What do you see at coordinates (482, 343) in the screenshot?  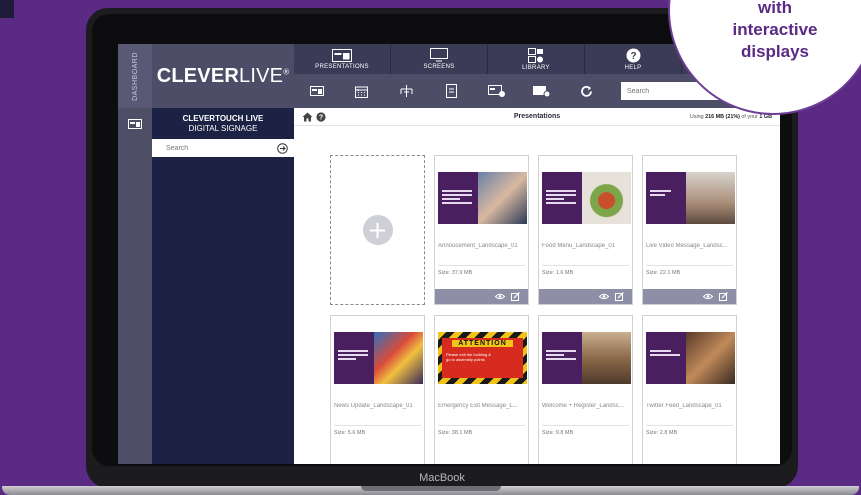 I see `attention-word: ATTENTION` at bounding box center [482, 343].